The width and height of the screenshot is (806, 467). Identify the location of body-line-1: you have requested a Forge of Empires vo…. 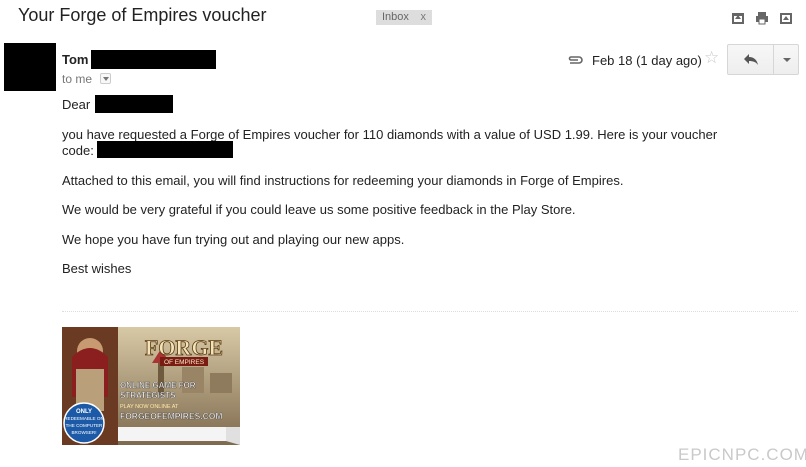
(390, 134).